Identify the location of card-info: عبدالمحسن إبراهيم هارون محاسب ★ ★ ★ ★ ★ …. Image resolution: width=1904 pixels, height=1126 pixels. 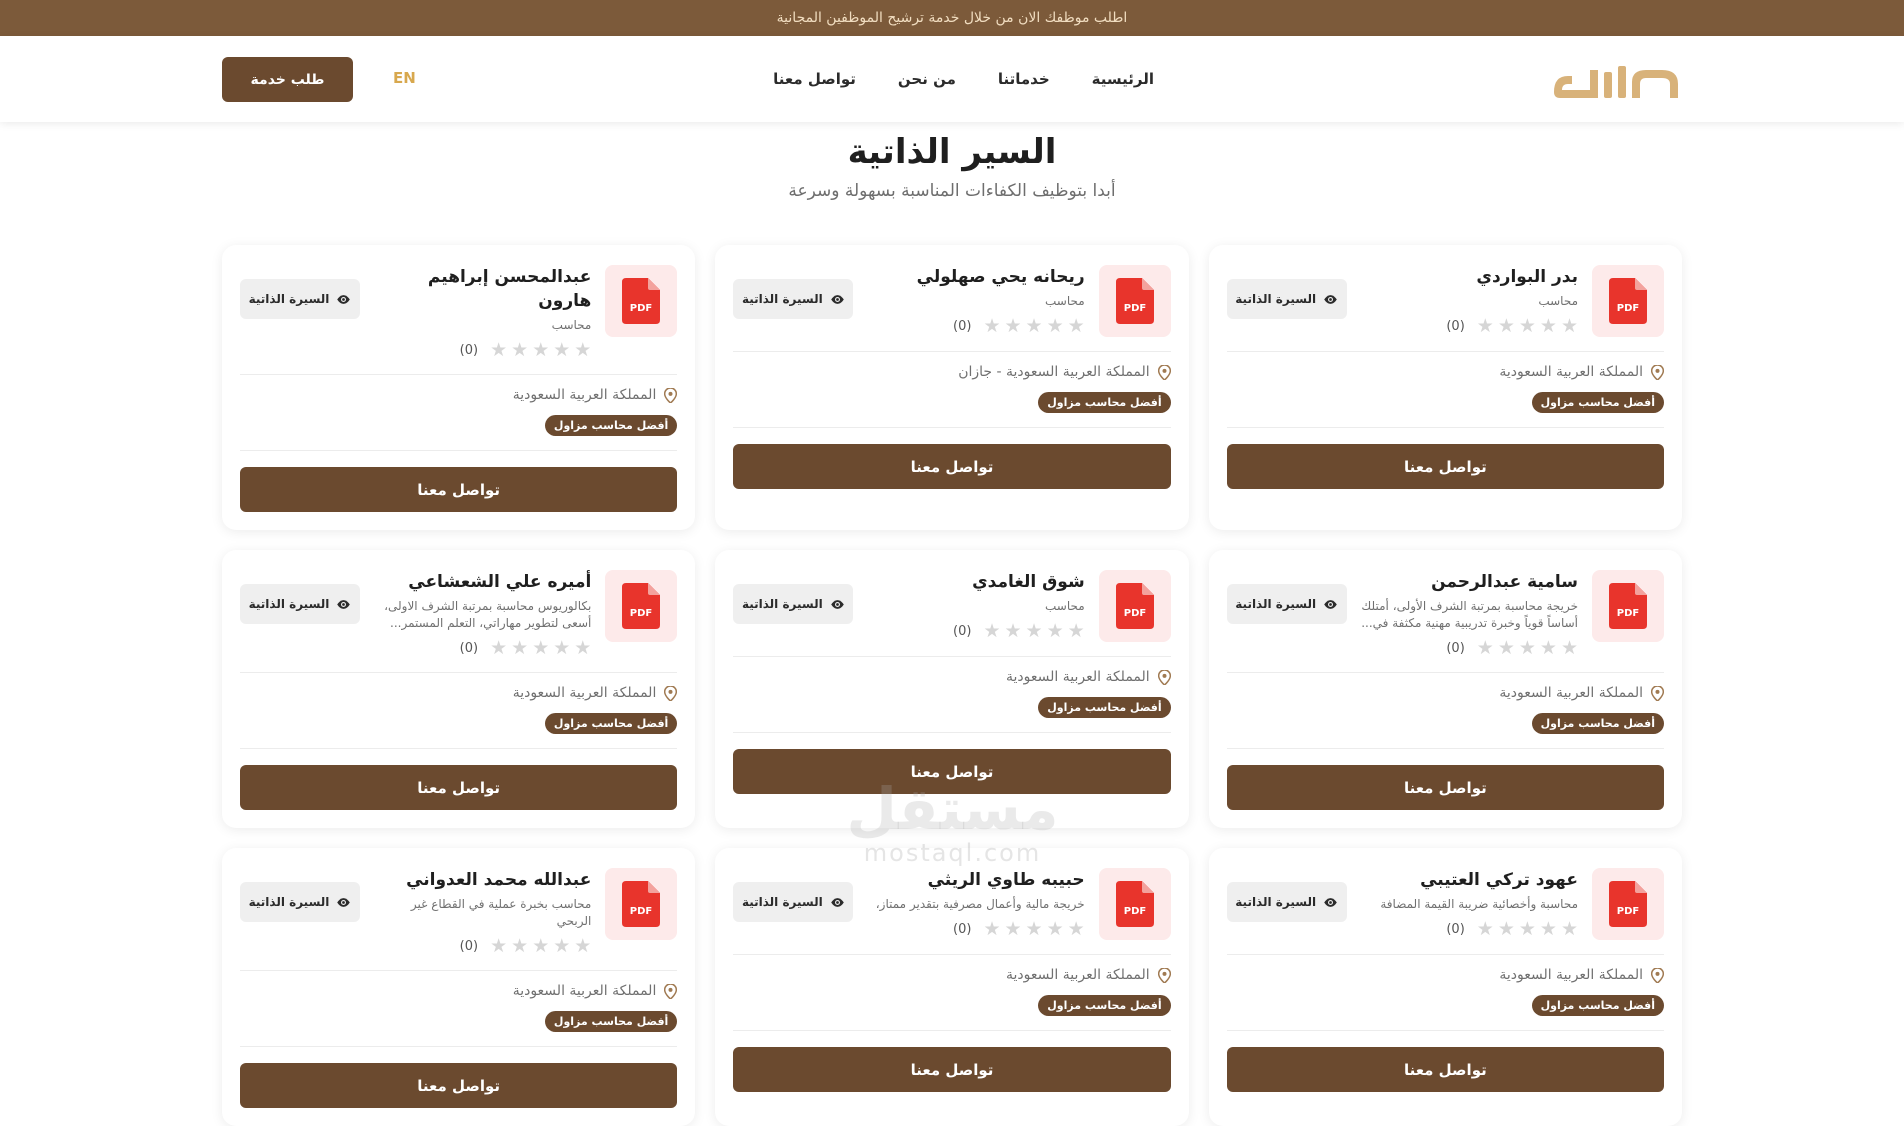
(482, 312).